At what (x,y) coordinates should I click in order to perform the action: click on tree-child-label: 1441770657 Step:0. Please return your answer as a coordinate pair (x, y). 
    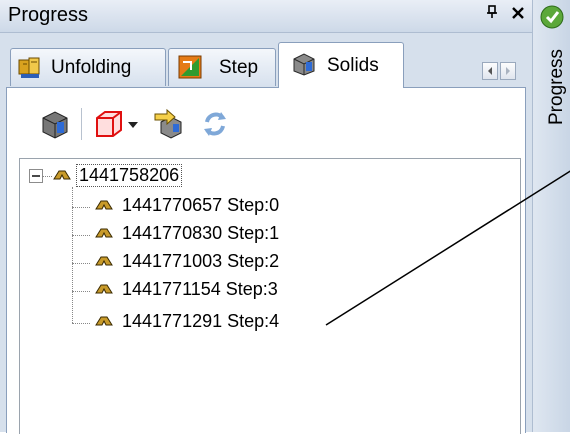
    Looking at the image, I should click on (201, 205).